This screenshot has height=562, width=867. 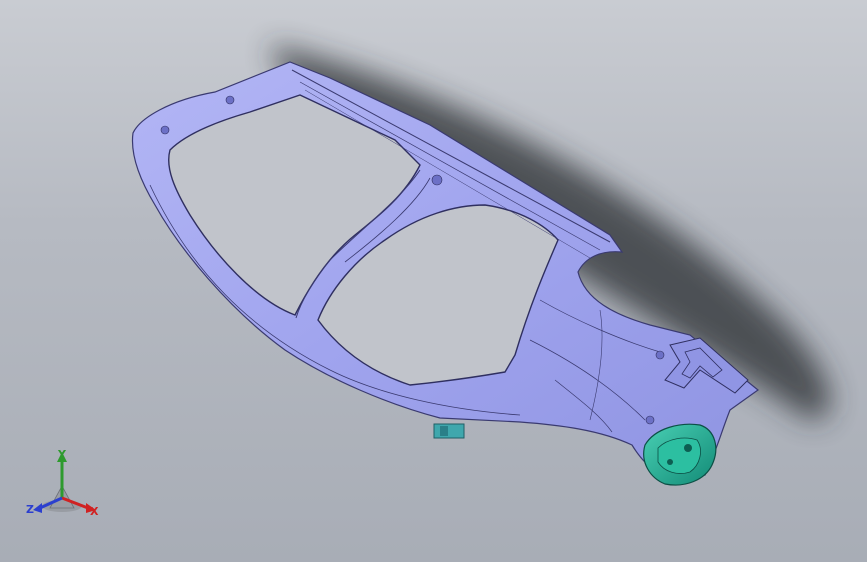 What do you see at coordinates (94, 511) in the screenshot?
I see `triad-x-label: X` at bounding box center [94, 511].